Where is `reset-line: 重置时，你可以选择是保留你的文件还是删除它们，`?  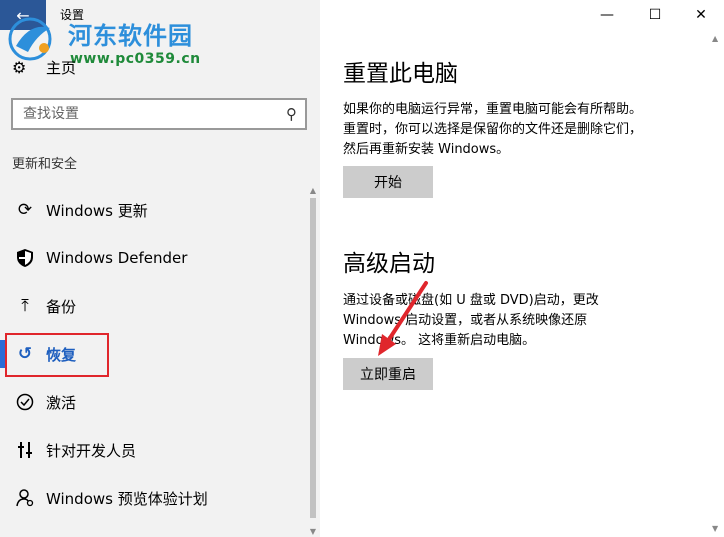 reset-line: 重置时，你可以选择是保留你的文件还是删除它们， is located at coordinates (493, 129).